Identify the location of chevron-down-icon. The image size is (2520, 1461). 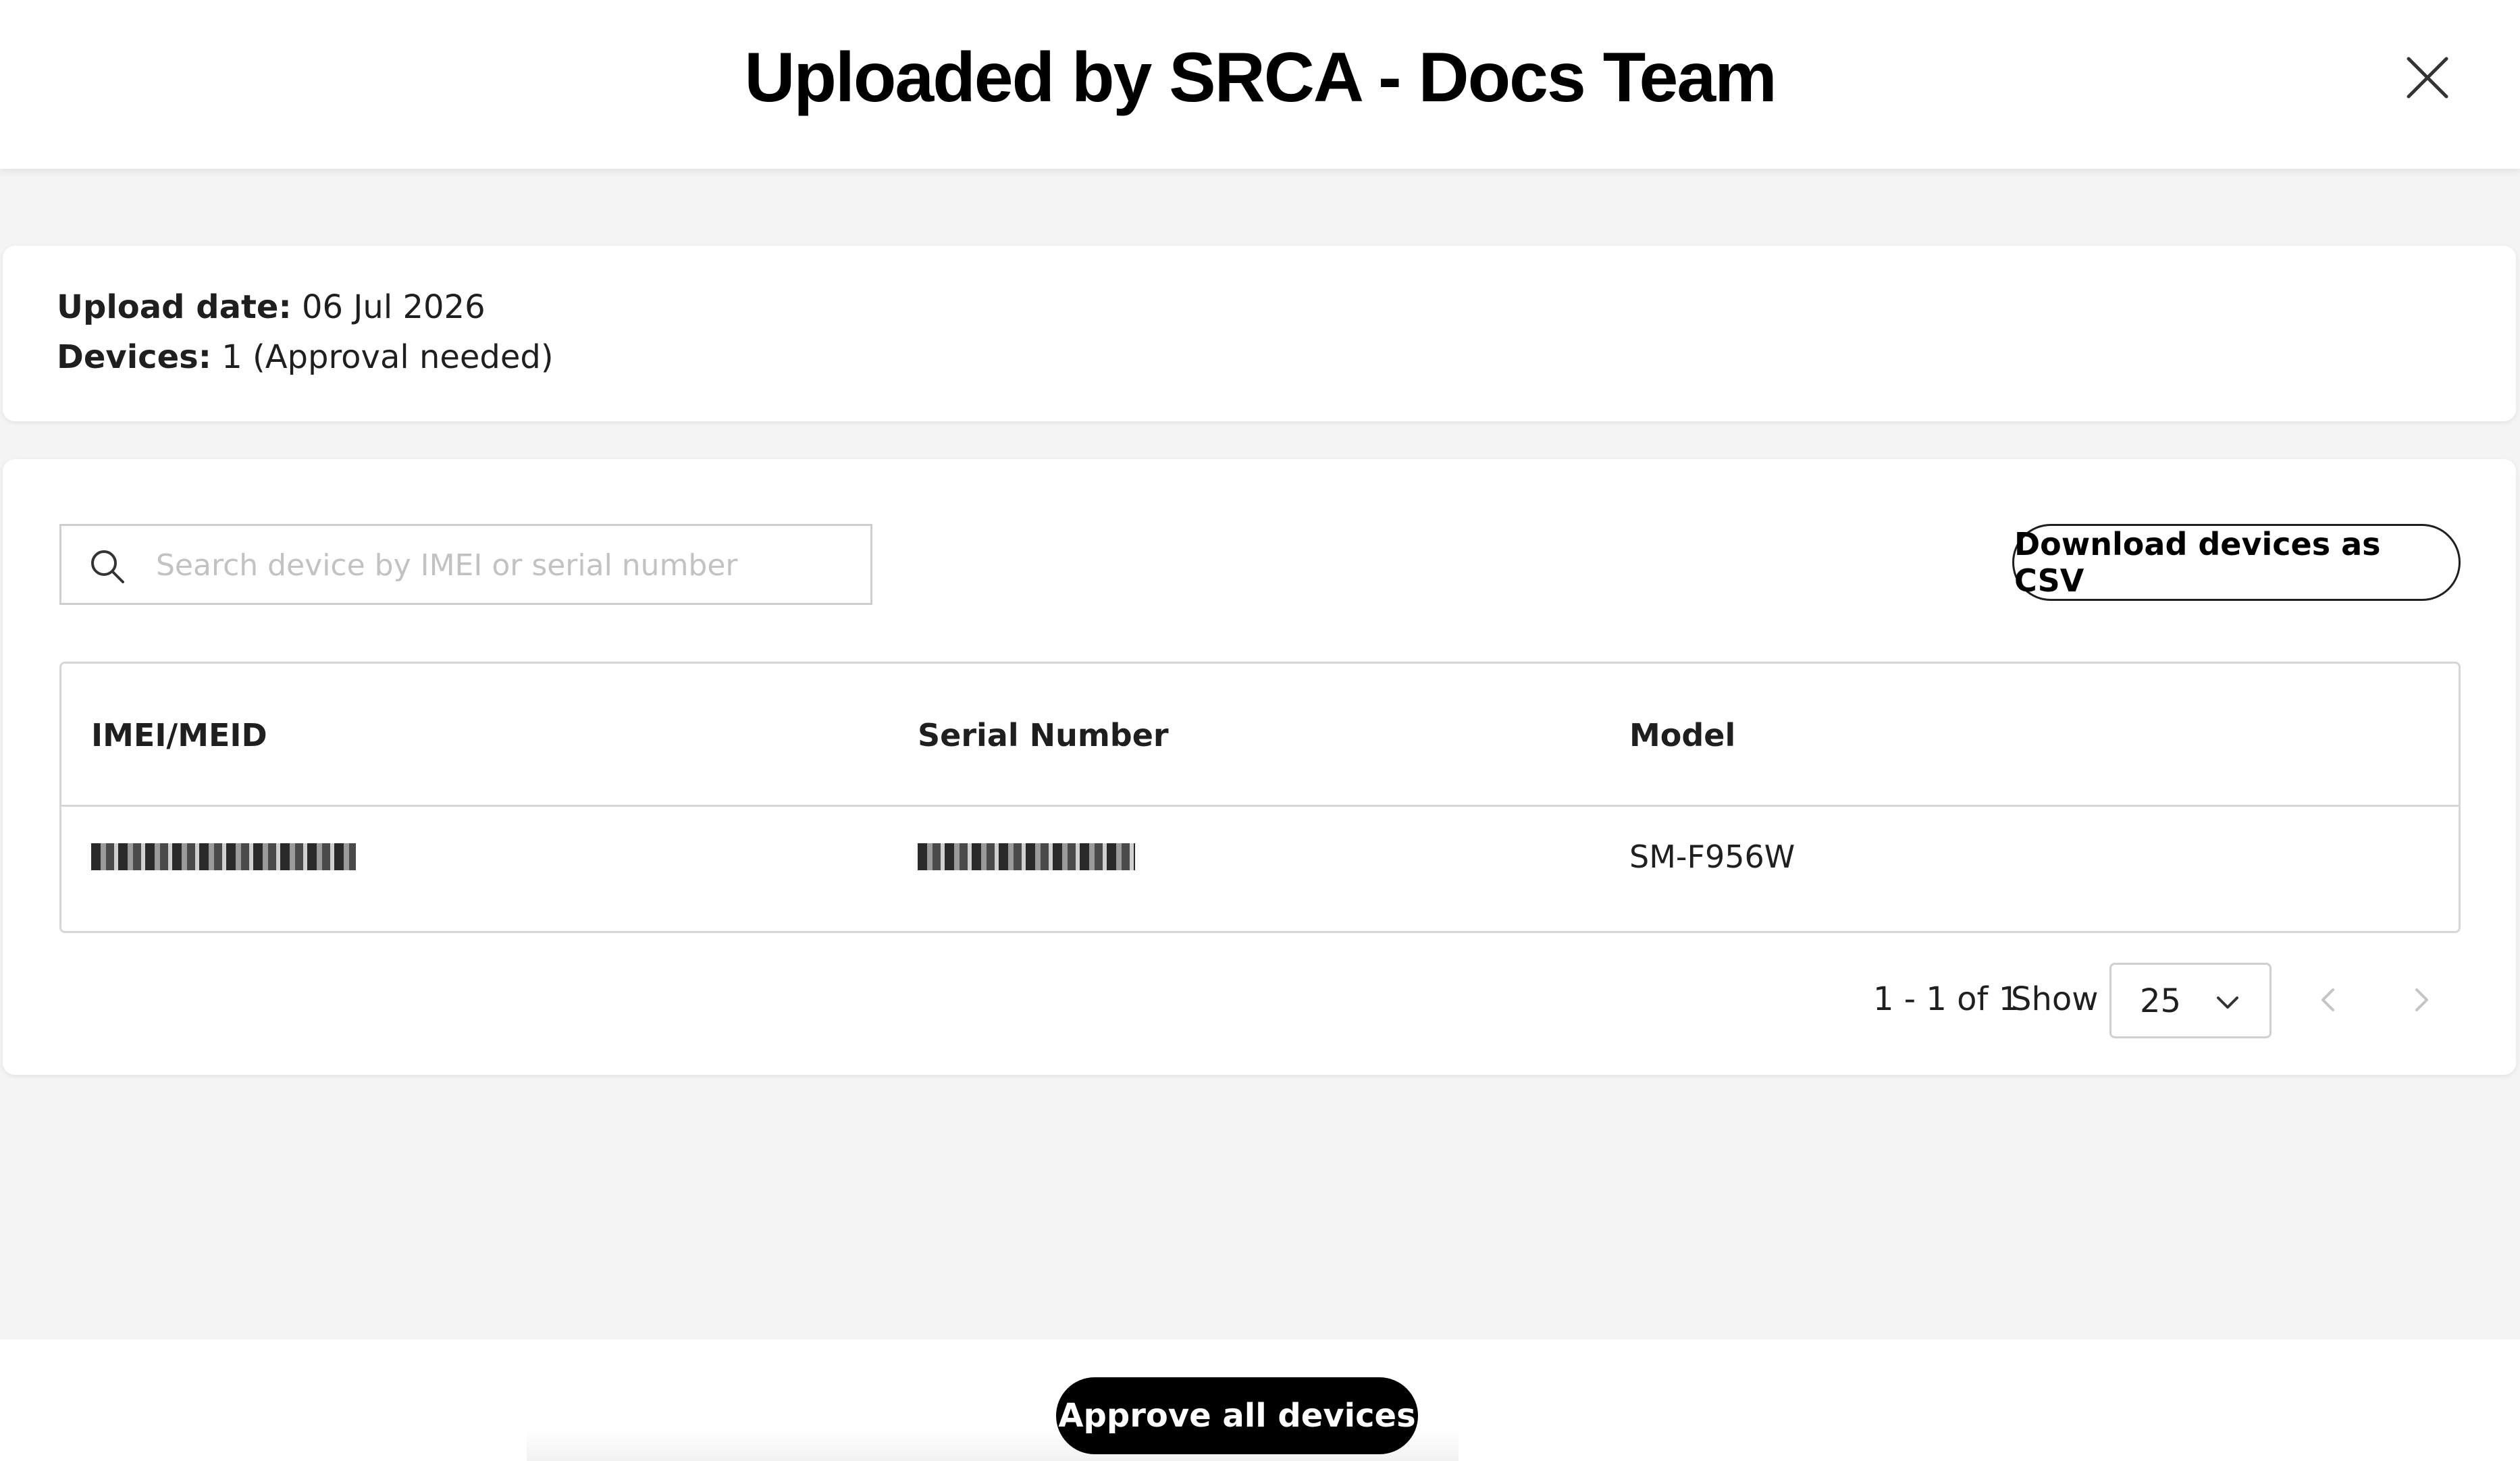
(2228, 1003).